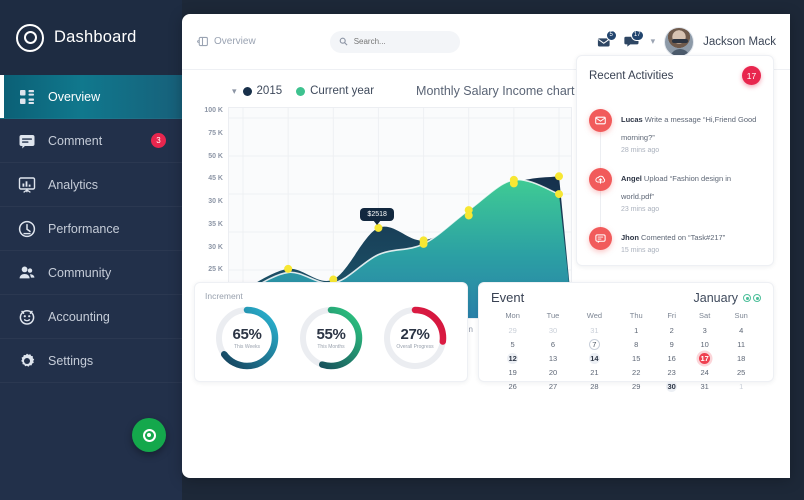  I want to click on avatar, so click(679, 41).